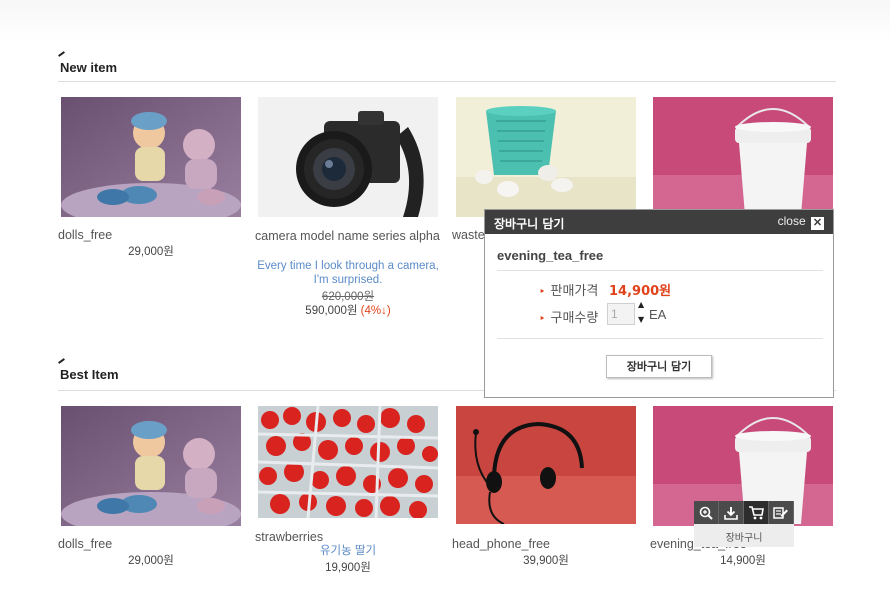  I want to click on download-icon, so click(731, 512).